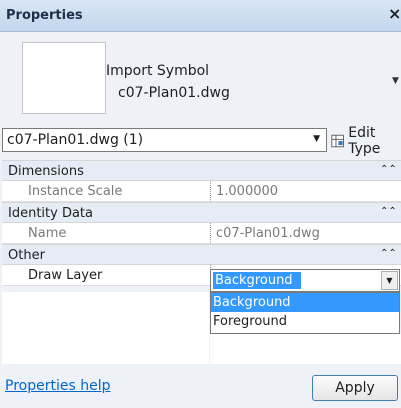 The image size is (401, 408). Describe the element at coordinates (200, 16) in the screenshot. I see `properties-titlebar: Properties ×` at that location.